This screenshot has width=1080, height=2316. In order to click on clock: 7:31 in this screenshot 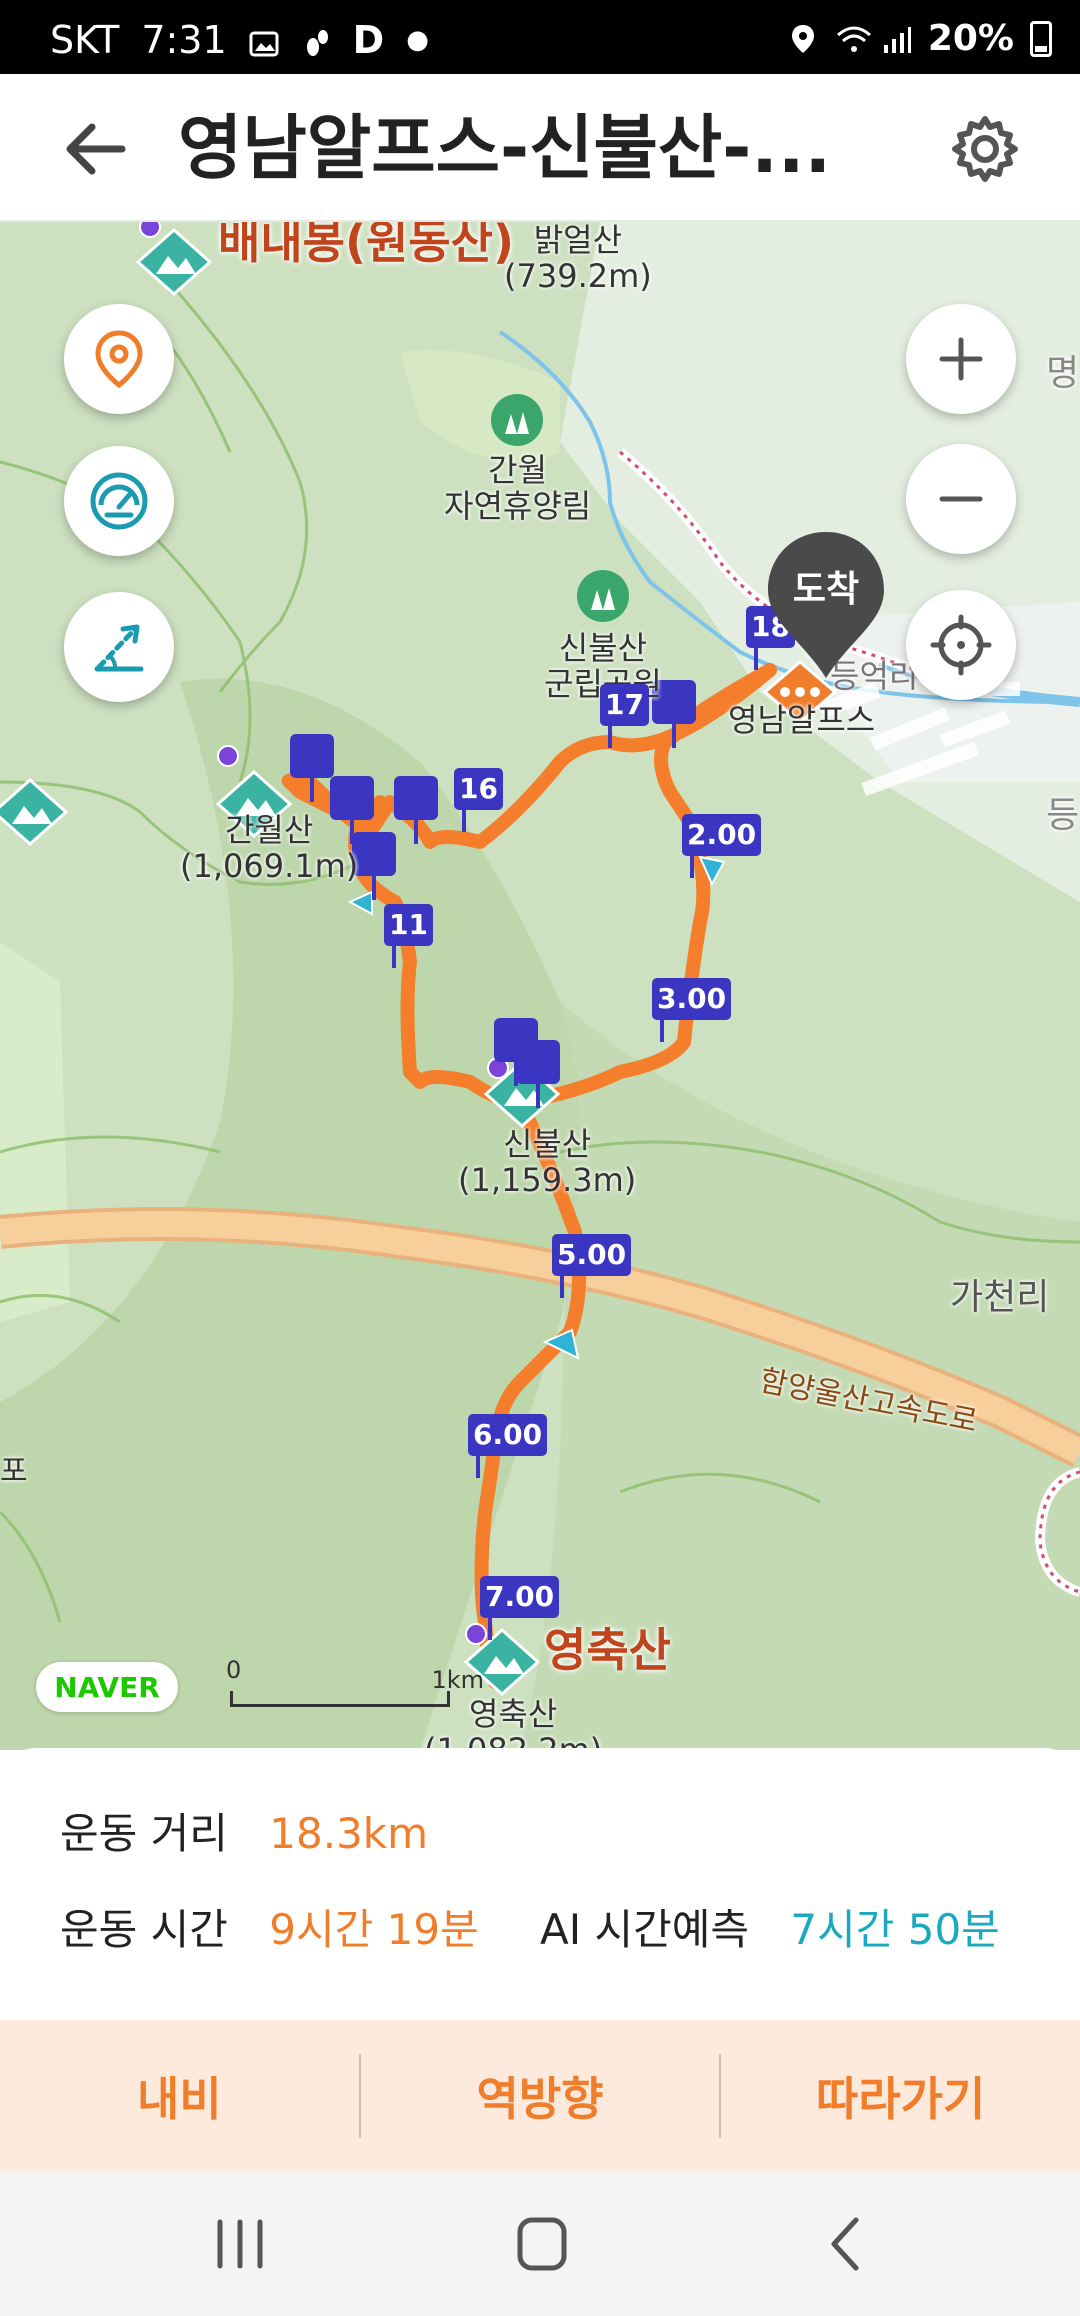, I will do `click(184, 40)`.